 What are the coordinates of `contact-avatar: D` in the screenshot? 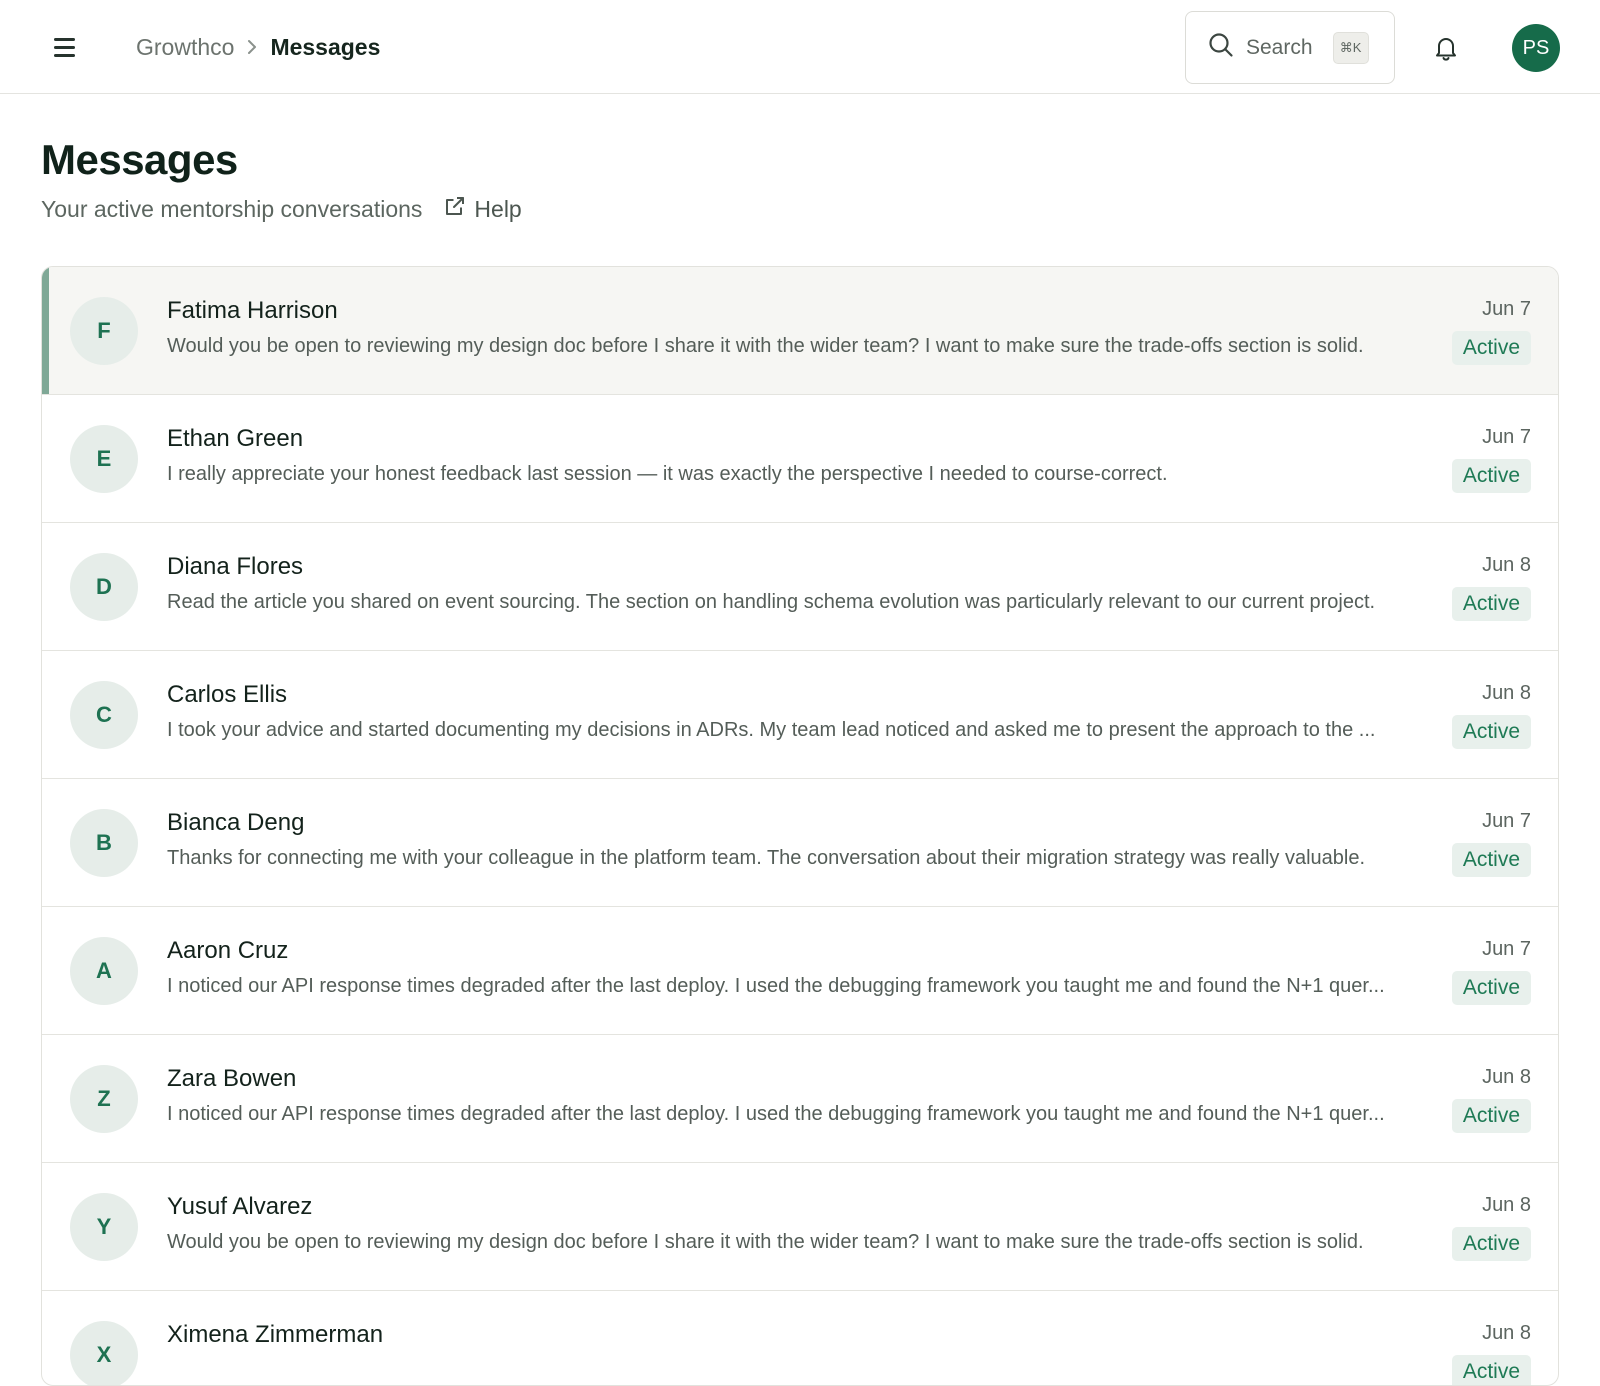 It's located at (104, 587).